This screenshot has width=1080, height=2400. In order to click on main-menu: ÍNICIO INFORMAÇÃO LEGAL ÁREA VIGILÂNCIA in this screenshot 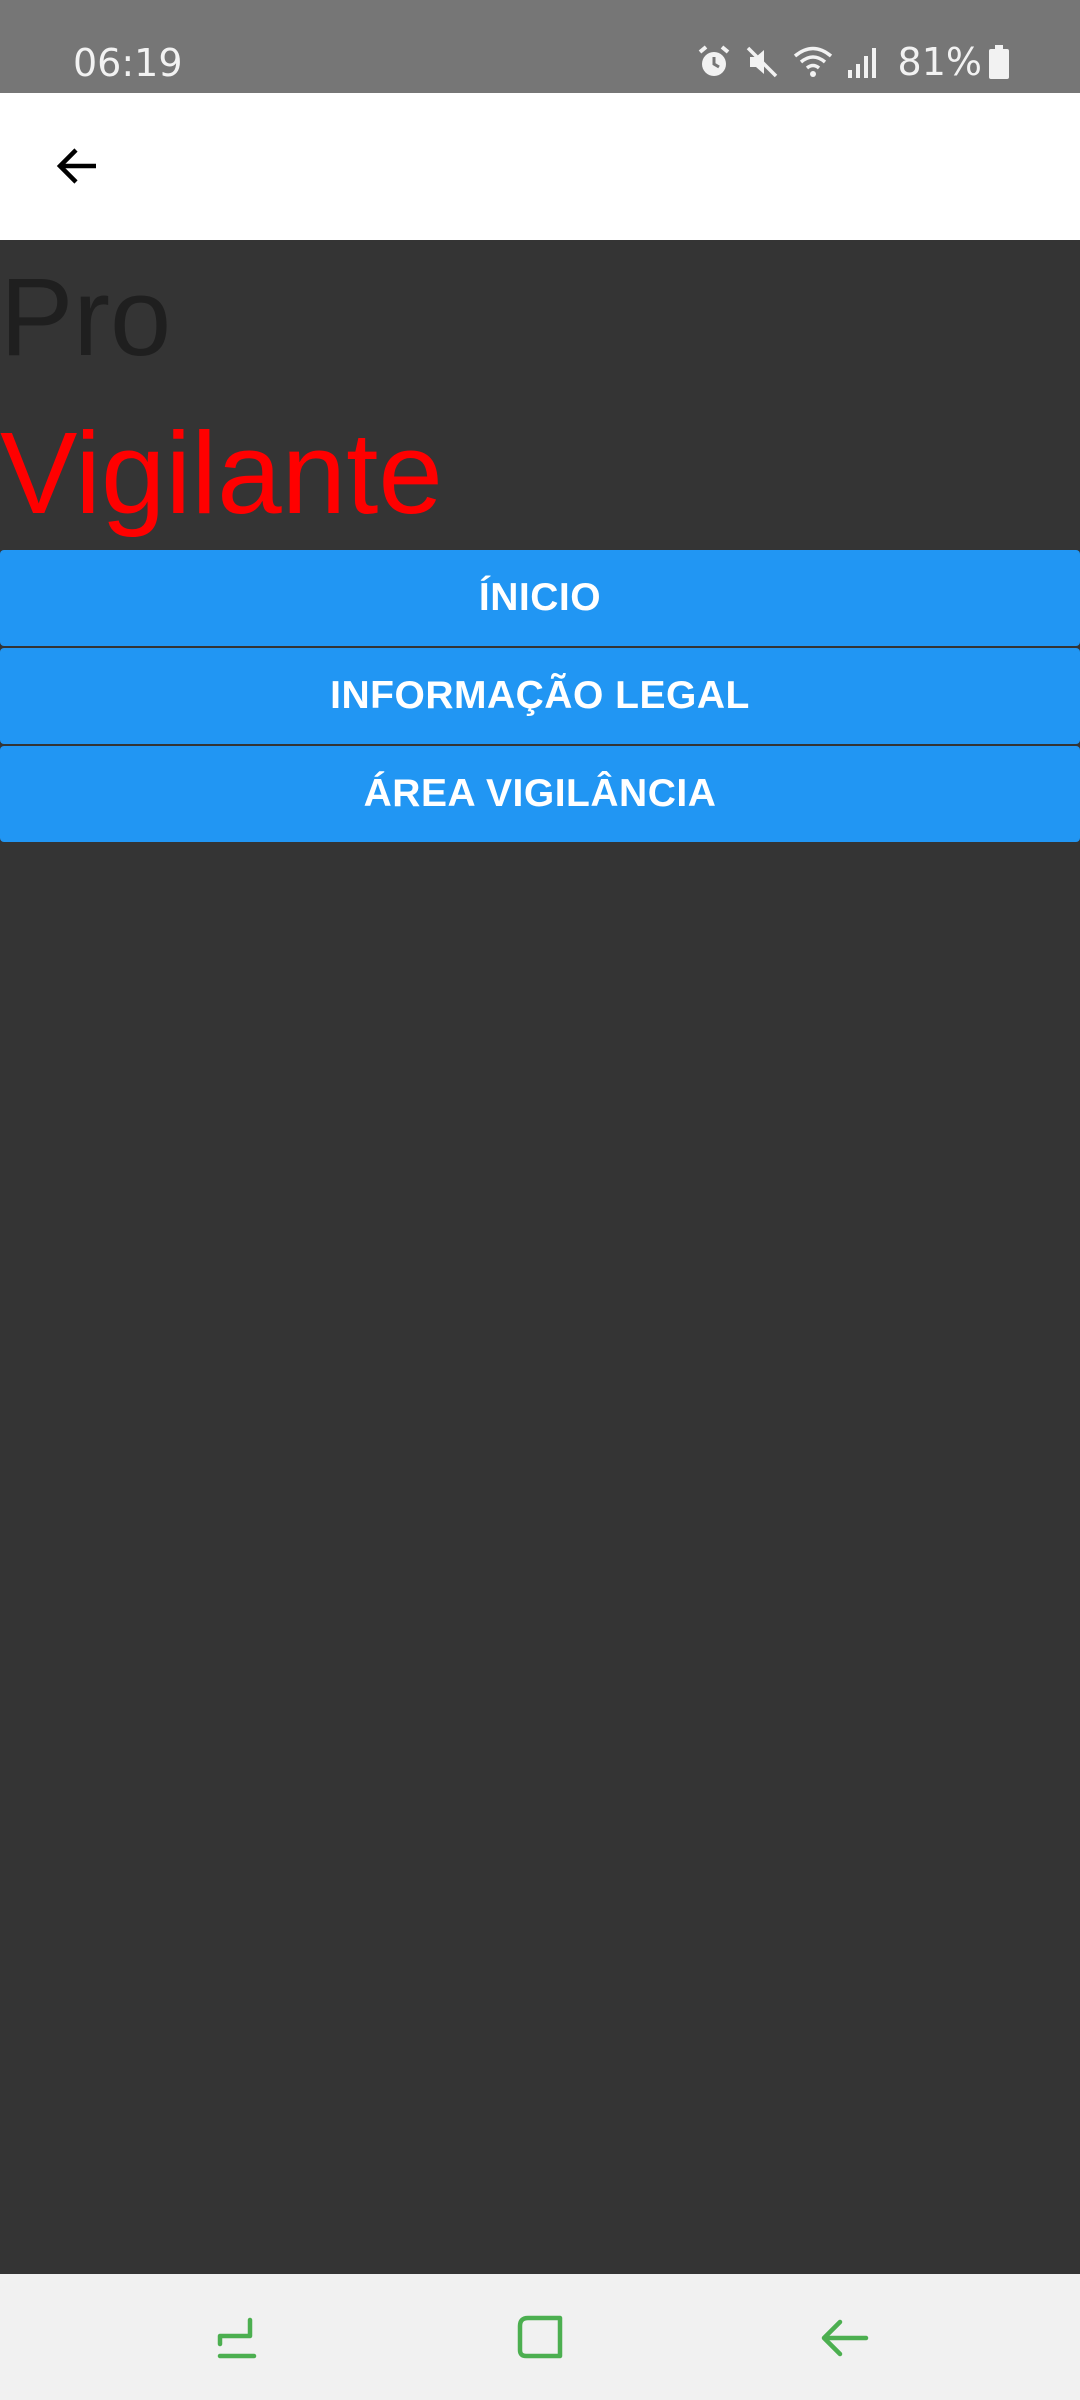, I will do `click(540, 697)`.